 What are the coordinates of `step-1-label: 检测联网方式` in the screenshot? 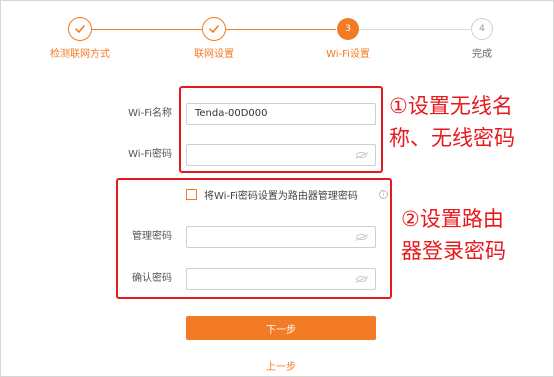 It's located at (80, 54).